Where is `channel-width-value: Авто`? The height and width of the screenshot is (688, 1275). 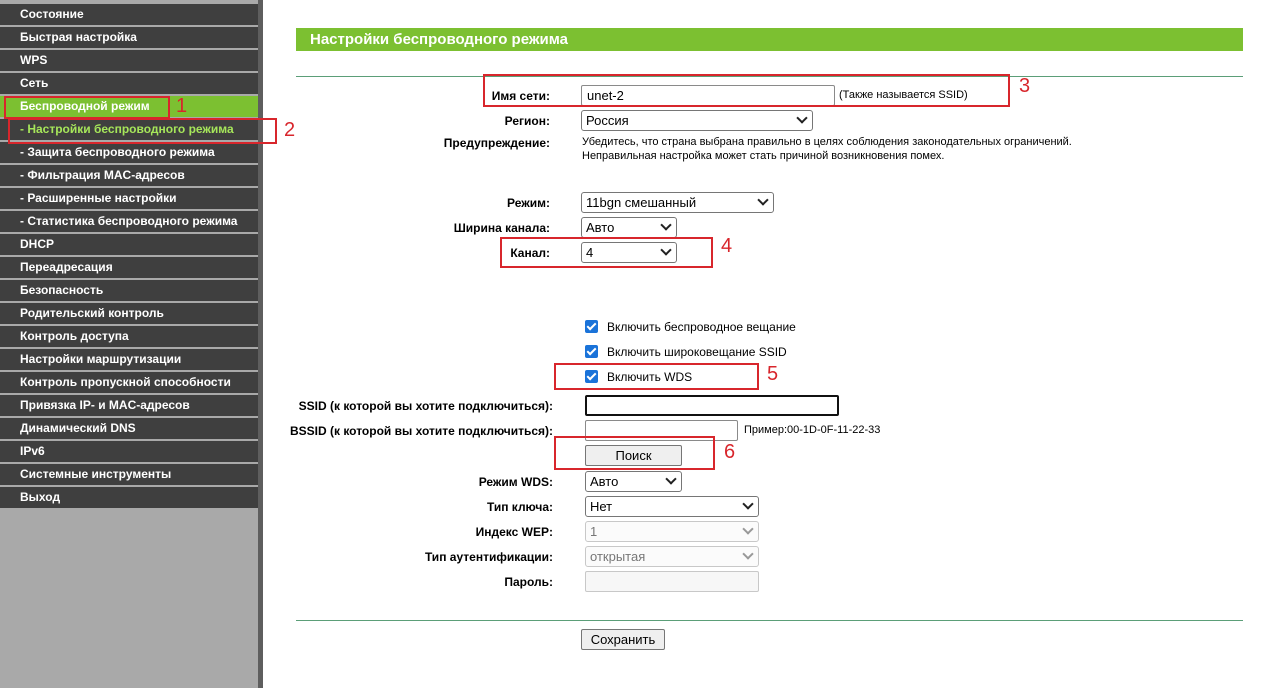
channel-width-value: Авто is located at coordinates (600, 227).